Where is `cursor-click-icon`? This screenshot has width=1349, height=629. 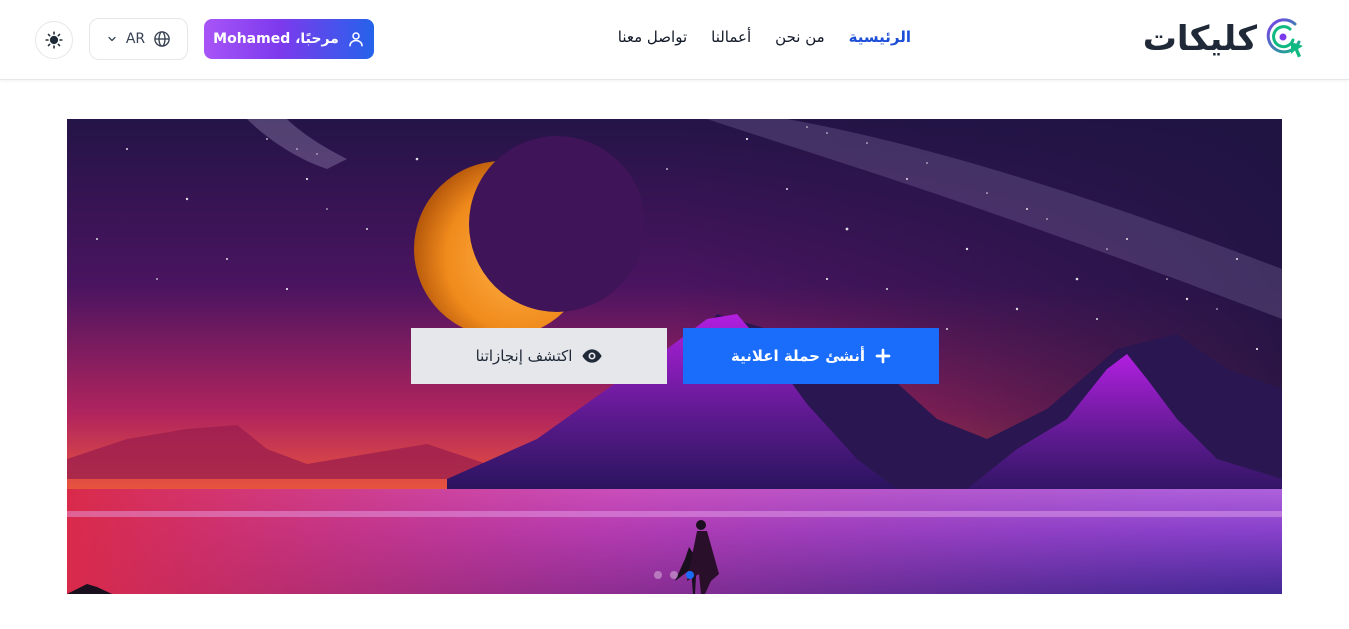 cursor-click-icon is located at coordinates (1284, 38).